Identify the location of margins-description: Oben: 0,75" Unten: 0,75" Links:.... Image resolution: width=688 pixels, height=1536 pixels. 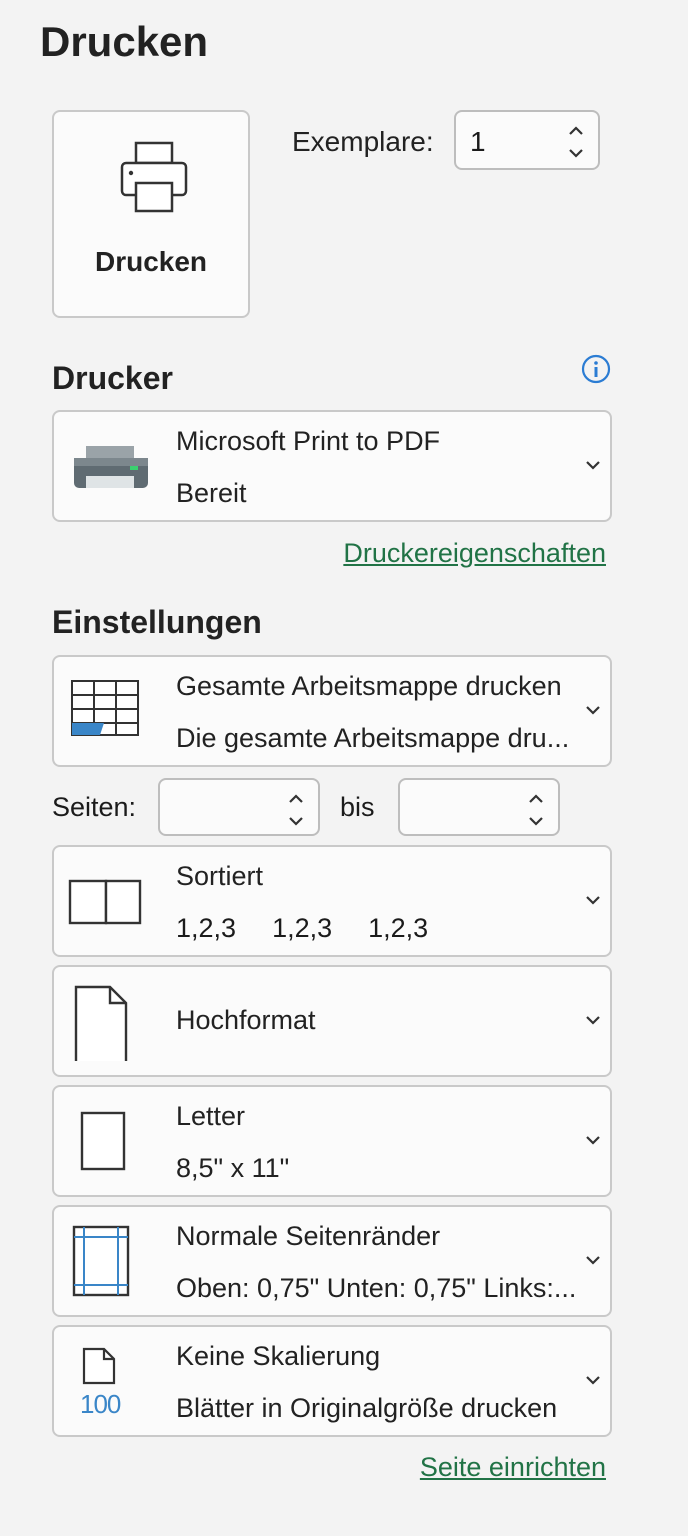
(376, 1288).